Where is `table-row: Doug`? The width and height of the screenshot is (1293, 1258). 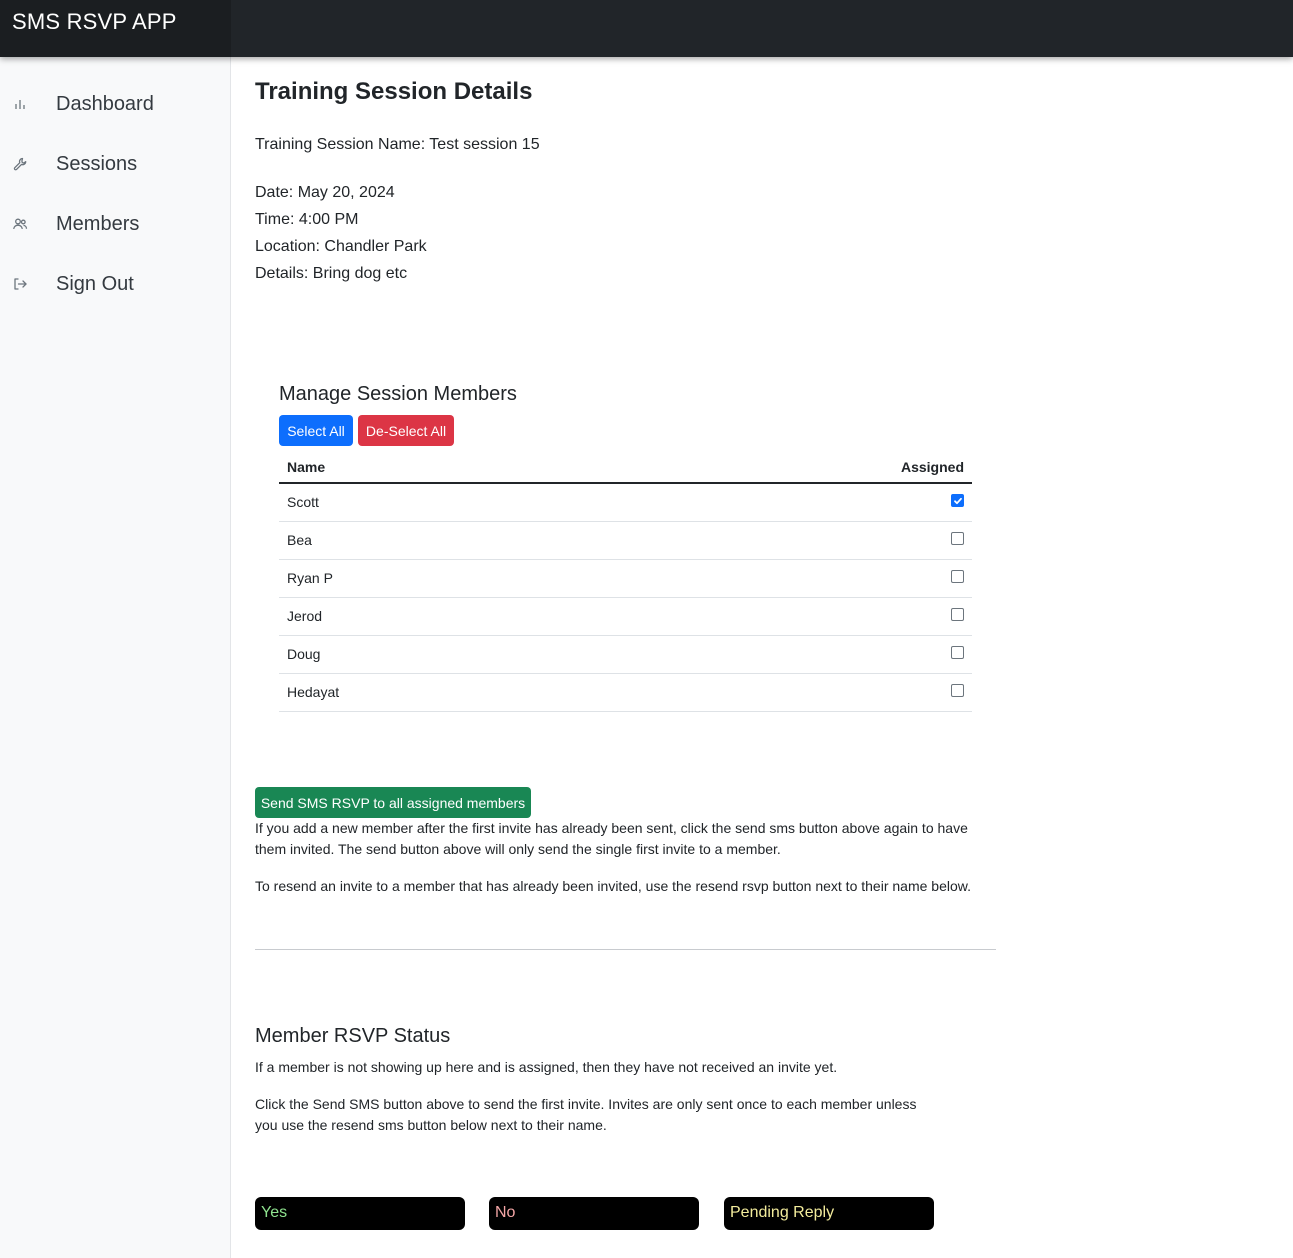
table-row: Doug is located at coordinates (625, 655).